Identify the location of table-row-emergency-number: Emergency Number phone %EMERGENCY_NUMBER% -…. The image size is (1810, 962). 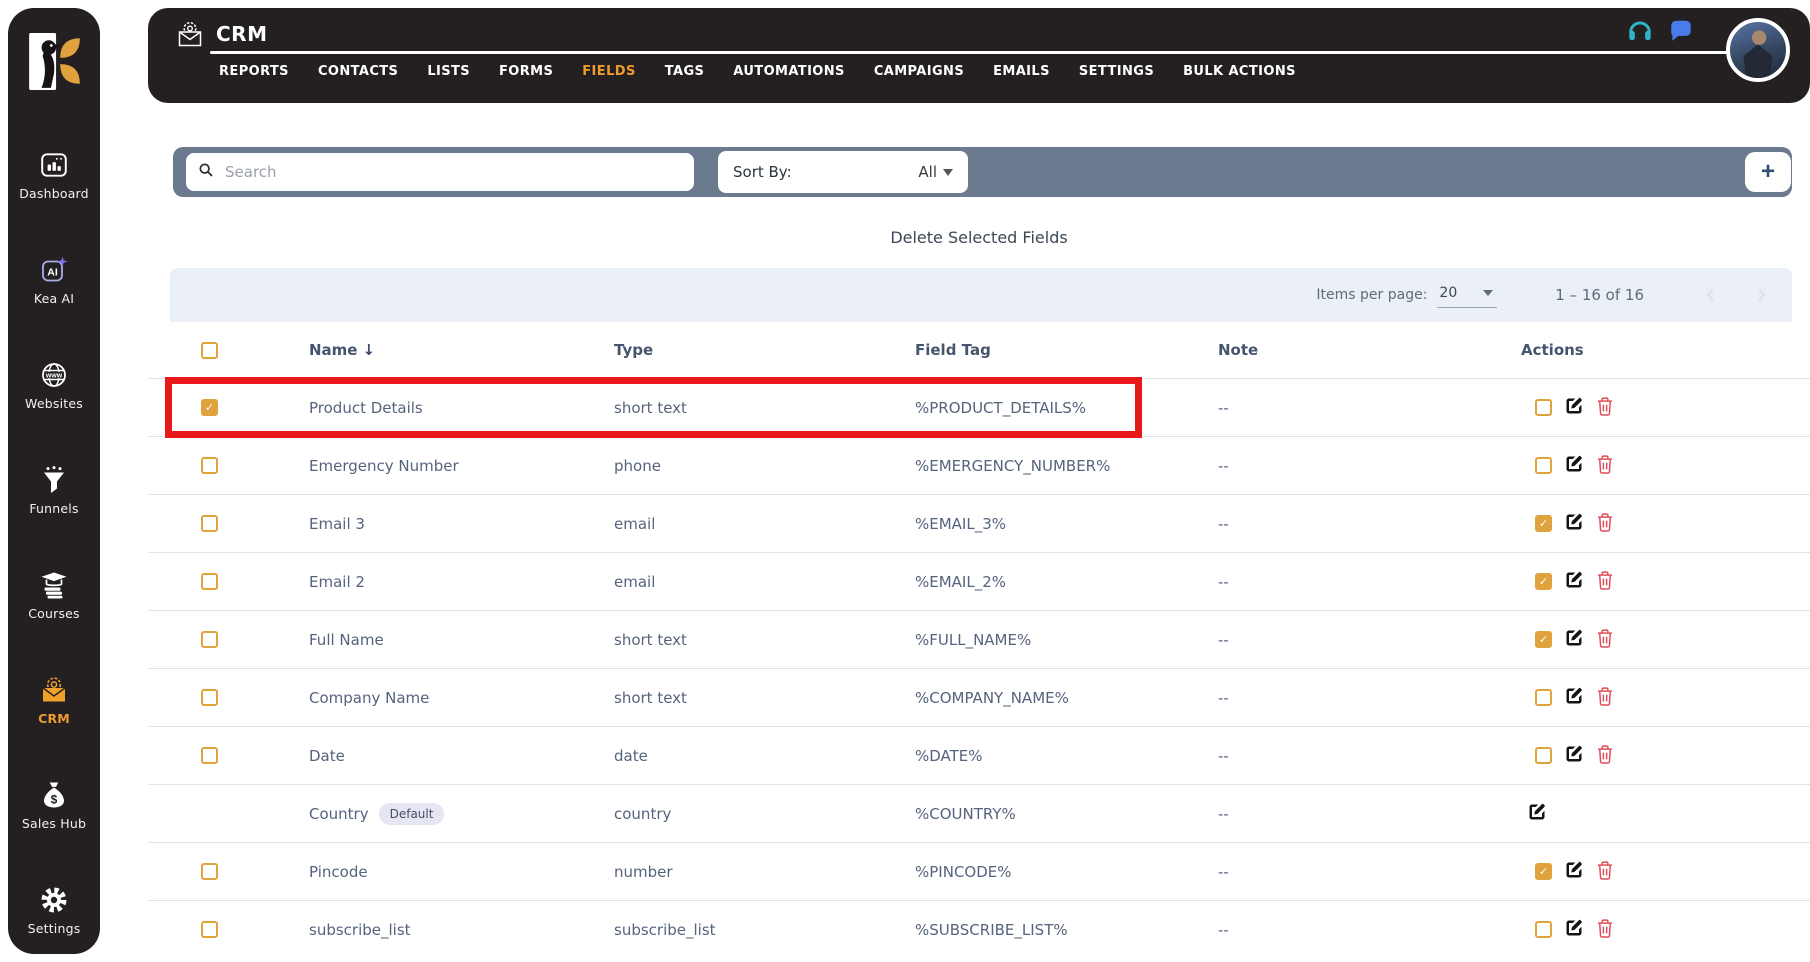
(979, 465).